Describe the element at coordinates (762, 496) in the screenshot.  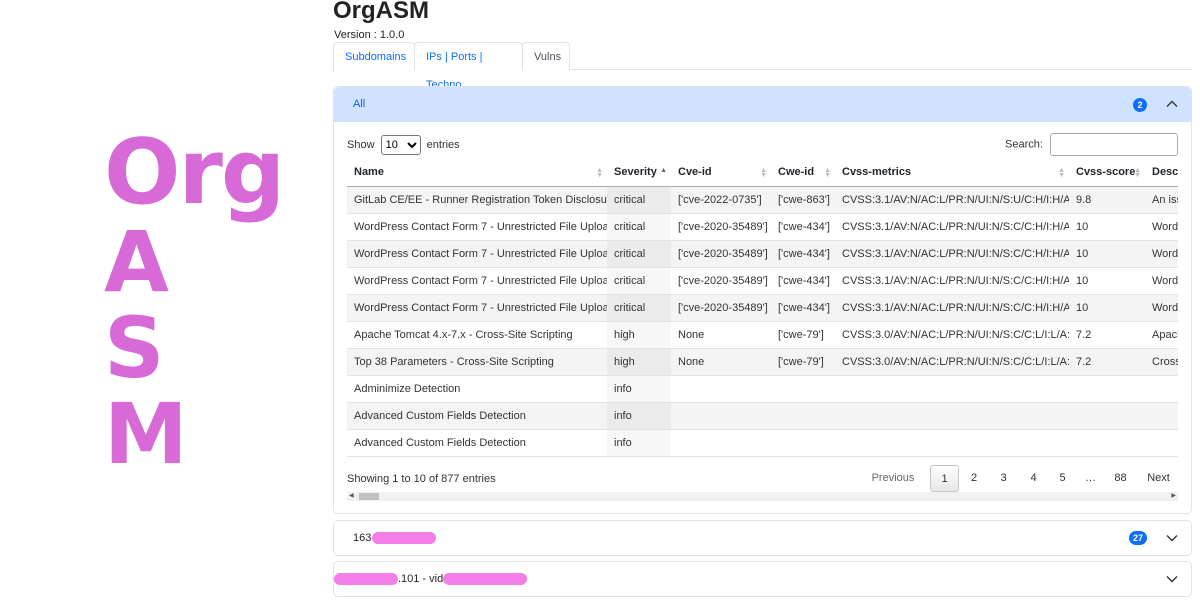
I see `horizontal-scrollbar: ◀ ▶` at that location.